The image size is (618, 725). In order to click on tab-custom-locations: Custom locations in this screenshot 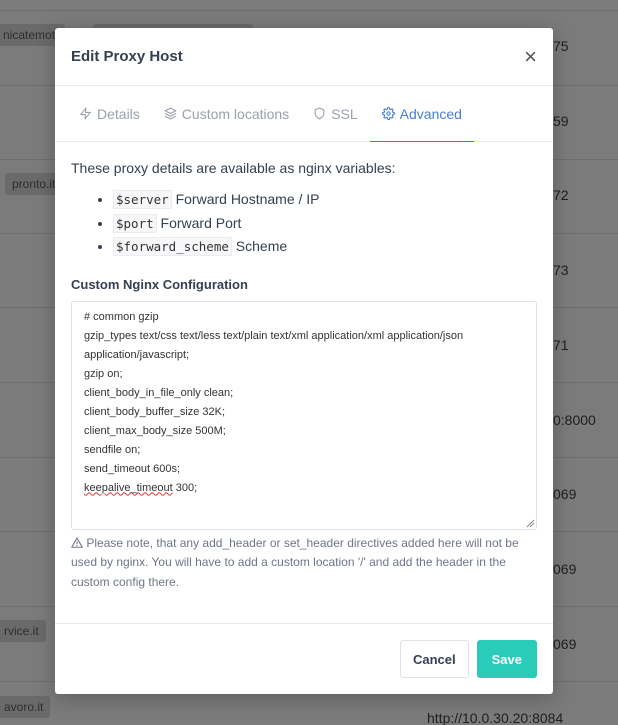, I will do `click(226, 114)`.